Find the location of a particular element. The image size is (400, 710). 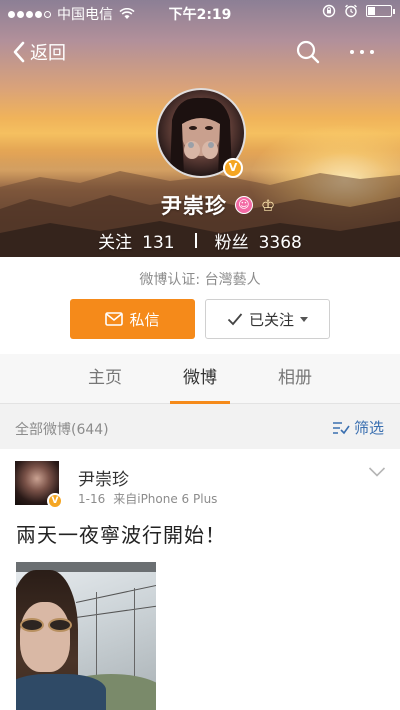

rotation-lock-icon is located at coordinates (329, 11).